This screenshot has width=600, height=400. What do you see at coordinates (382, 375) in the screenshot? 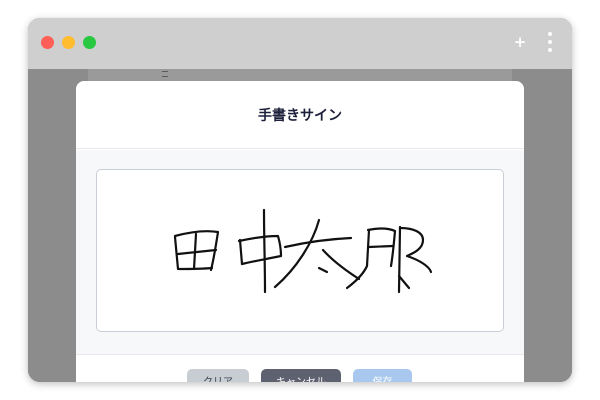
I see `save-button: 保存` at bounding box center [382, 375].